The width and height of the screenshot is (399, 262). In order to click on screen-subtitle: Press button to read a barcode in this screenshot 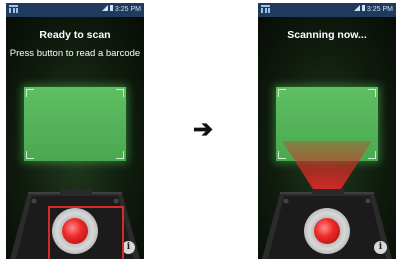, I will do `click(75, 53)`.